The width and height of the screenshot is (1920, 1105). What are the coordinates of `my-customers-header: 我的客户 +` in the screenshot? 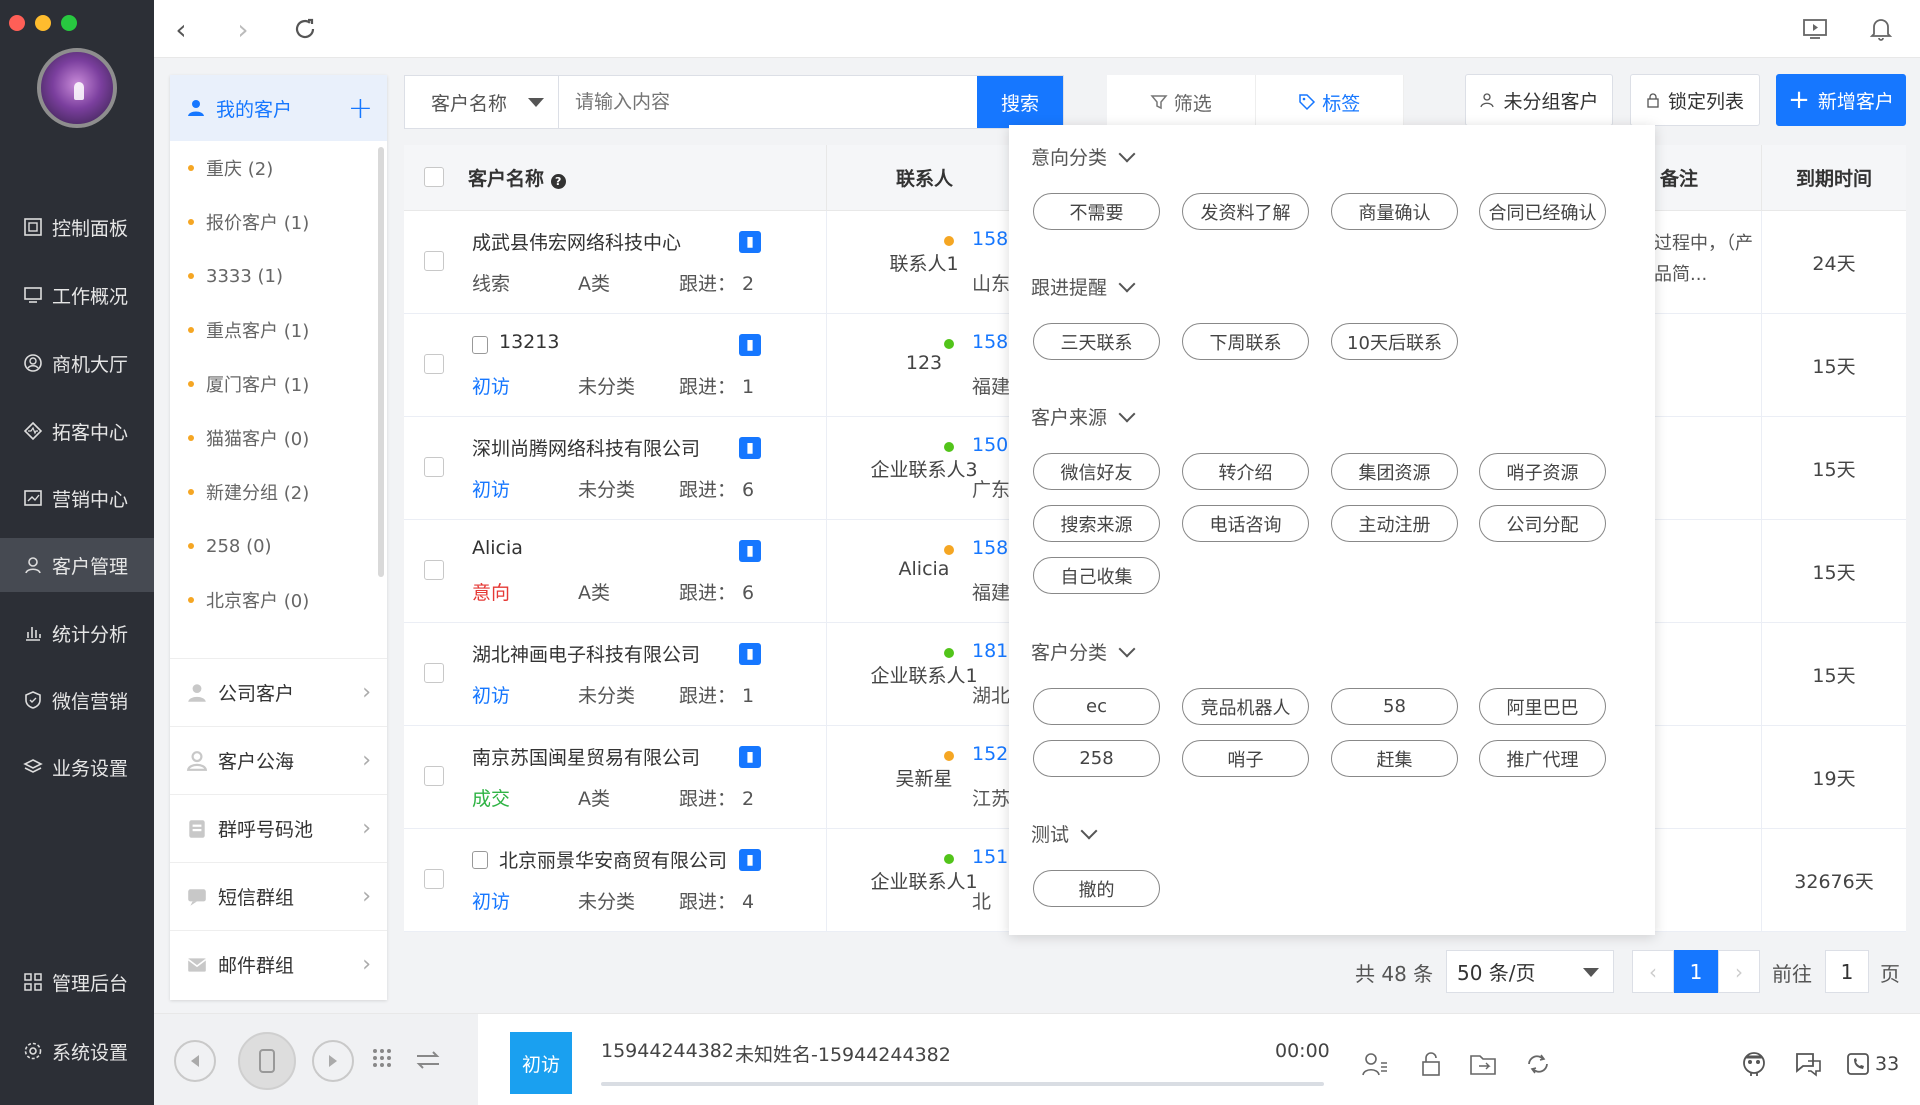 It's located at (278, 108).